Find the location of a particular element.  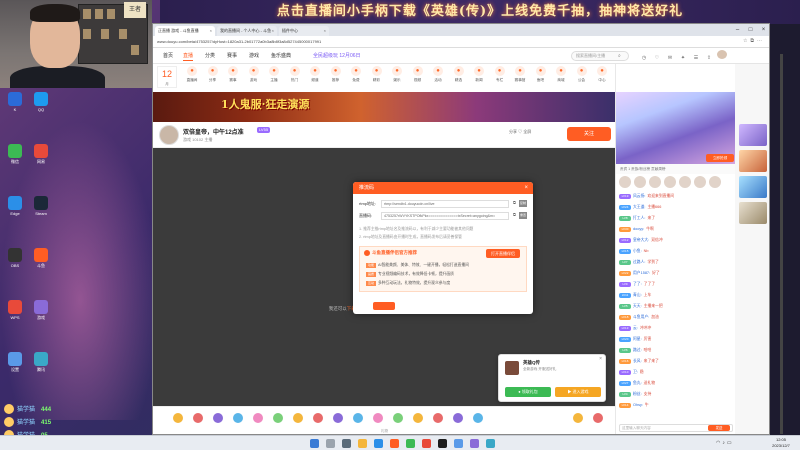

chat-message: LV7 过路人: 学到了 is located at coordinates (676, 262).